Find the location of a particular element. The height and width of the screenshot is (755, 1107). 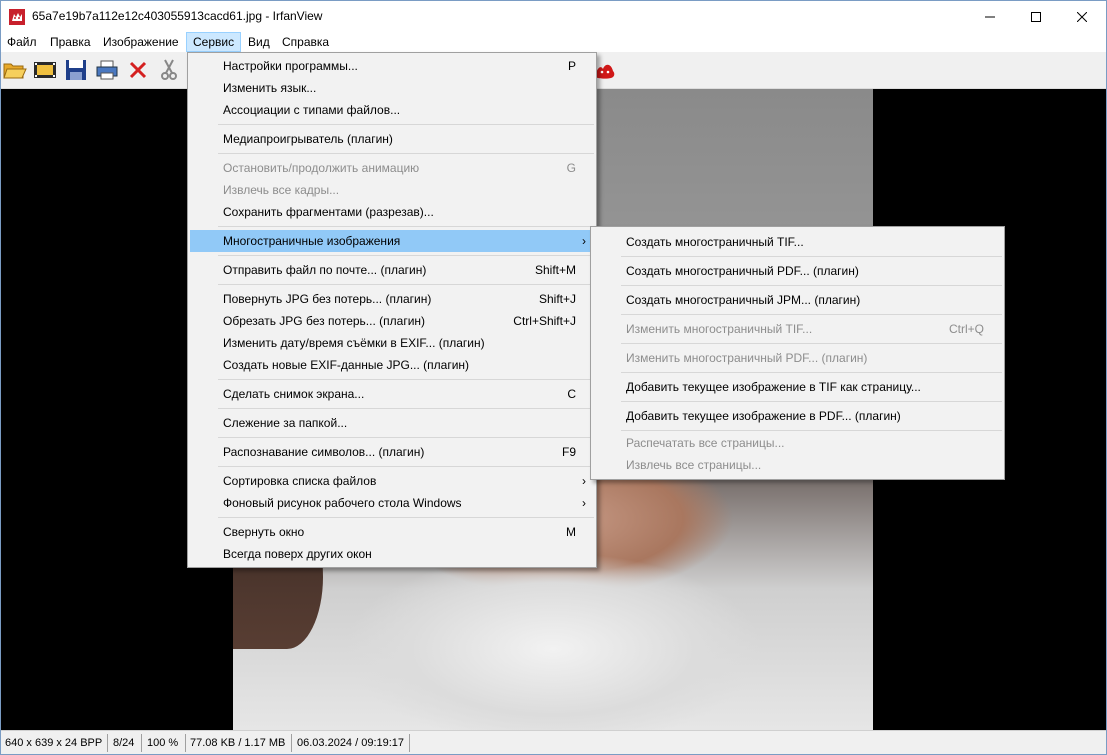

delete-button is located at coordinates (138, 70).